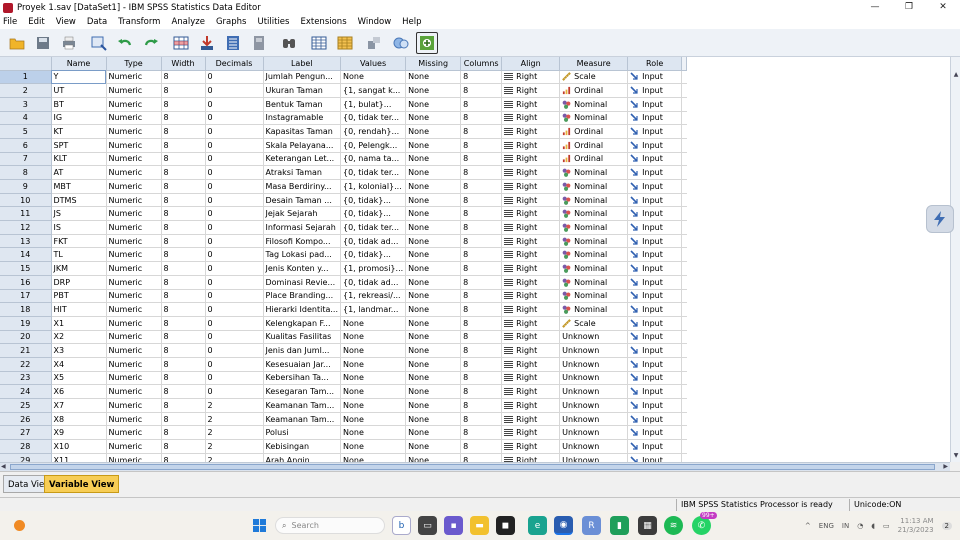 This screenshot has height=540, width=960. What do you see at coordinates (704, 523) in the screenshot?
I see `taskbar-app-whatsapp: ✆ 99+` at bounding box center [704, 523].